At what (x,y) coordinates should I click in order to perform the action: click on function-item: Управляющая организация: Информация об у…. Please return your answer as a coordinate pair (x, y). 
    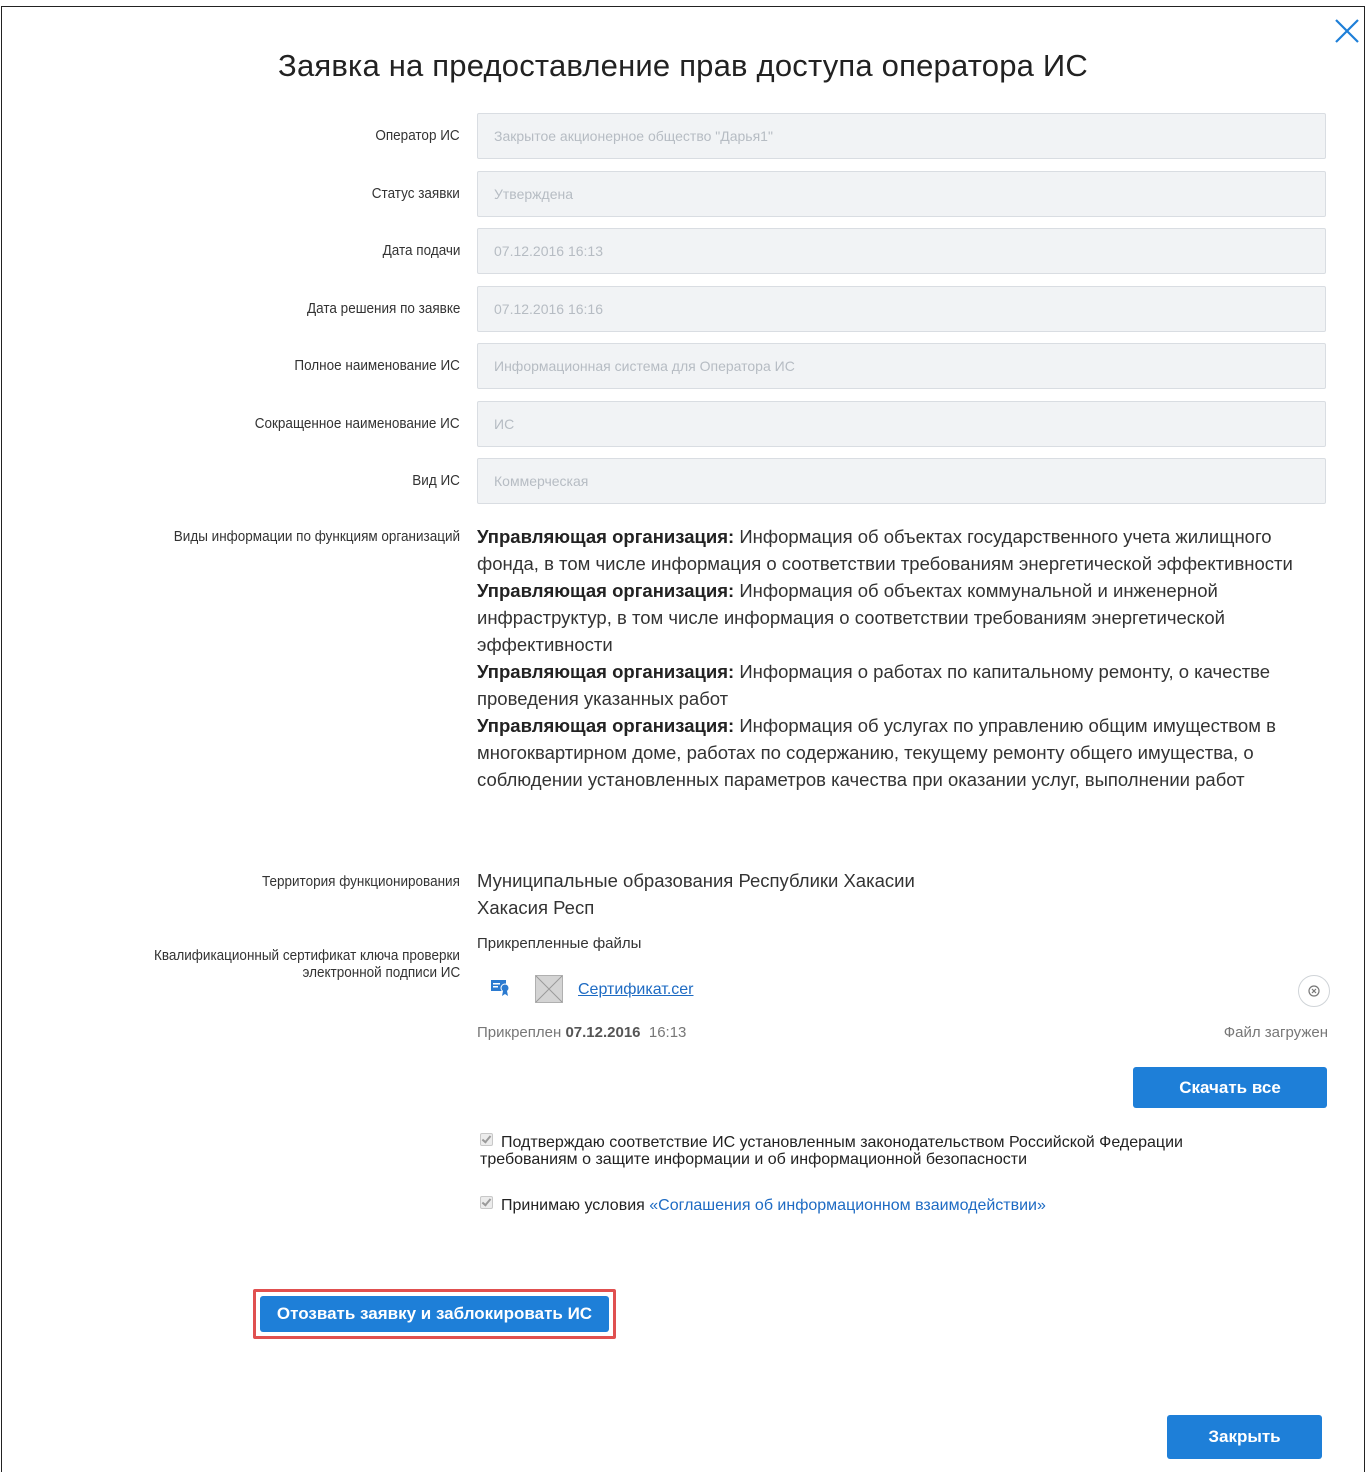
    Looking at the image, I should click on (902, 752).